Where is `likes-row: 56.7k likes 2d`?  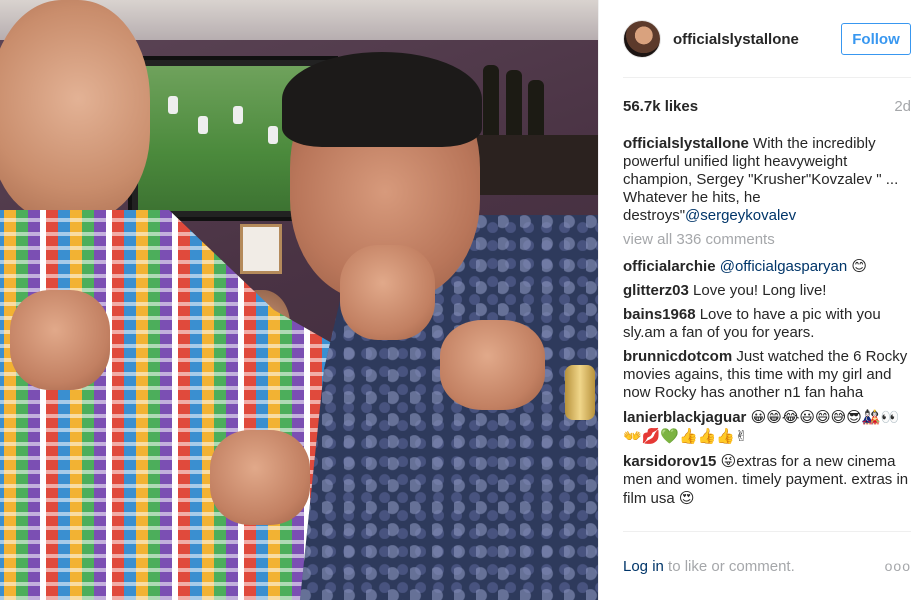
likes-row: 56.7k likes 2d is located at coordinates (767, 106).